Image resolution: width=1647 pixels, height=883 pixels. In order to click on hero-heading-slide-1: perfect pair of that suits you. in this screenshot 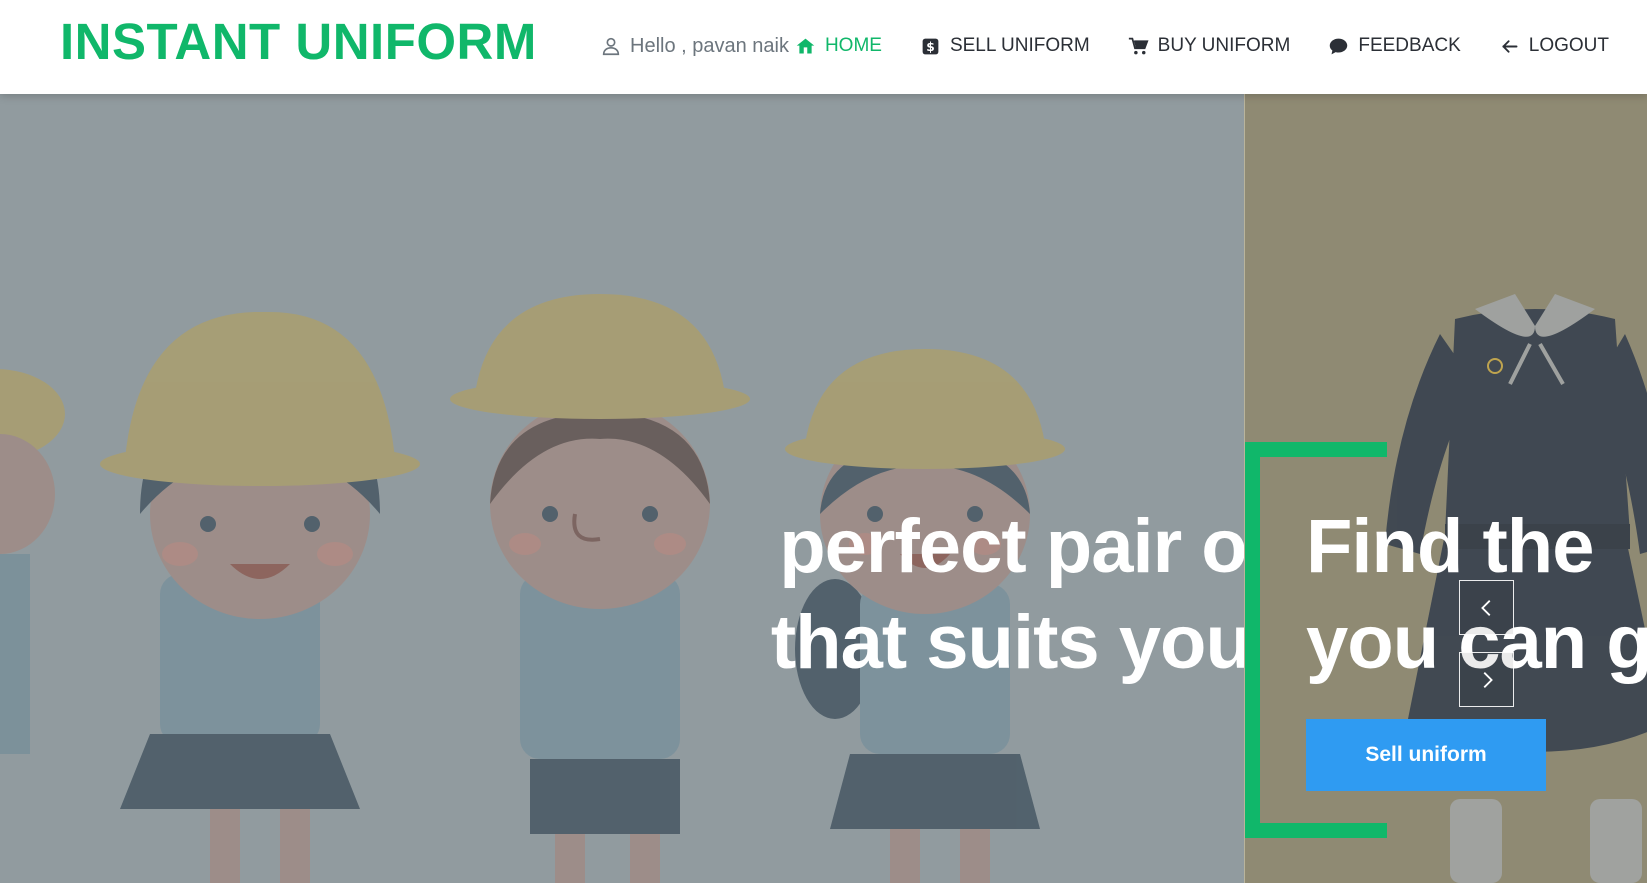, I will do `click(1007, 595)`.